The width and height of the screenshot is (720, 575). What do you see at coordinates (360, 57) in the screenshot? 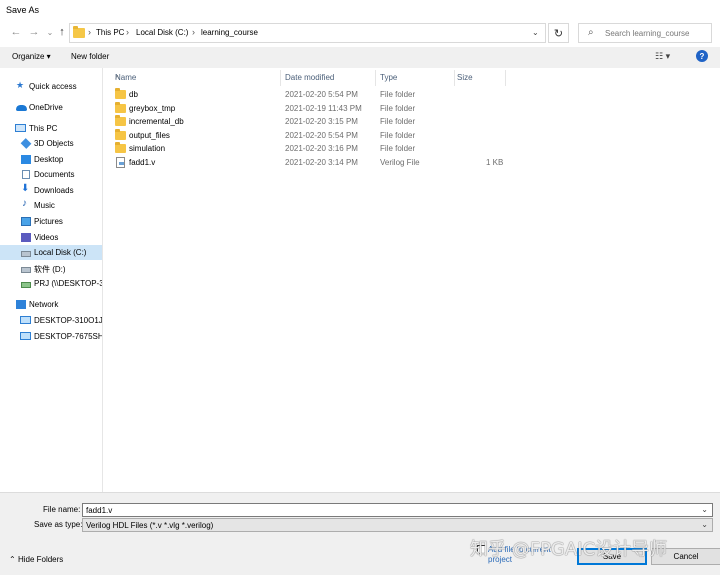
I see `toolbar: Organize ▾ New folder ☷ ▾ ?` at bounding box center [360, 57].